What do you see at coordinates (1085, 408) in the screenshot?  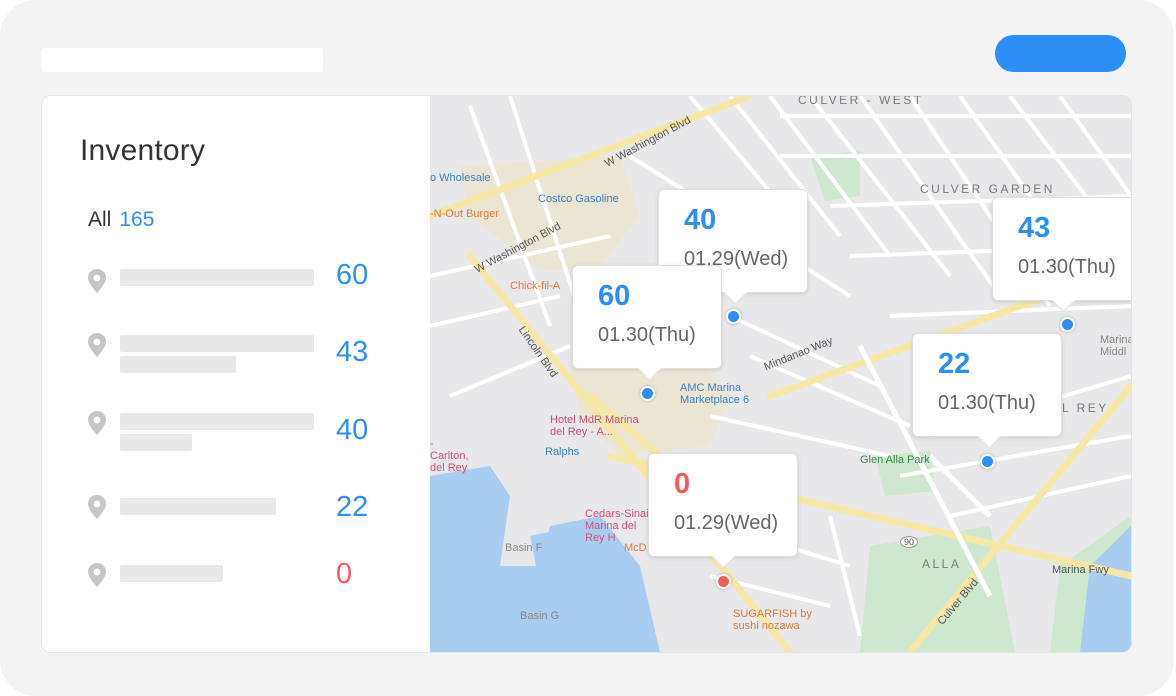 I see `map-label-district: L REY` at bounding box center [1085, 408].